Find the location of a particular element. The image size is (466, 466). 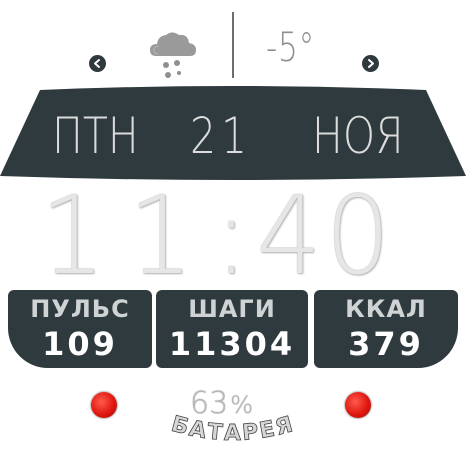

temperature-value: -5° is located at coordinates (291, 48).